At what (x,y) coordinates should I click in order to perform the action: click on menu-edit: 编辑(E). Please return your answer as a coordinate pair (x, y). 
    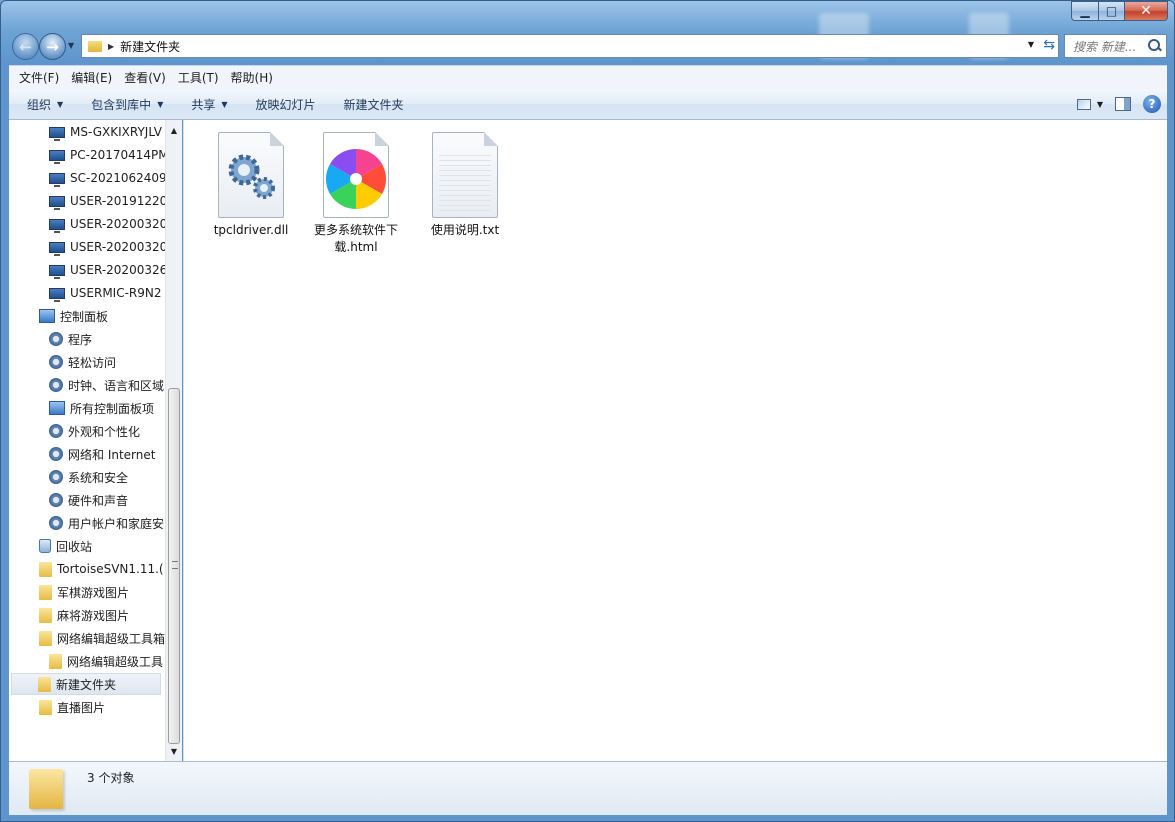
    Looking at the image, I should click on (91, 77).